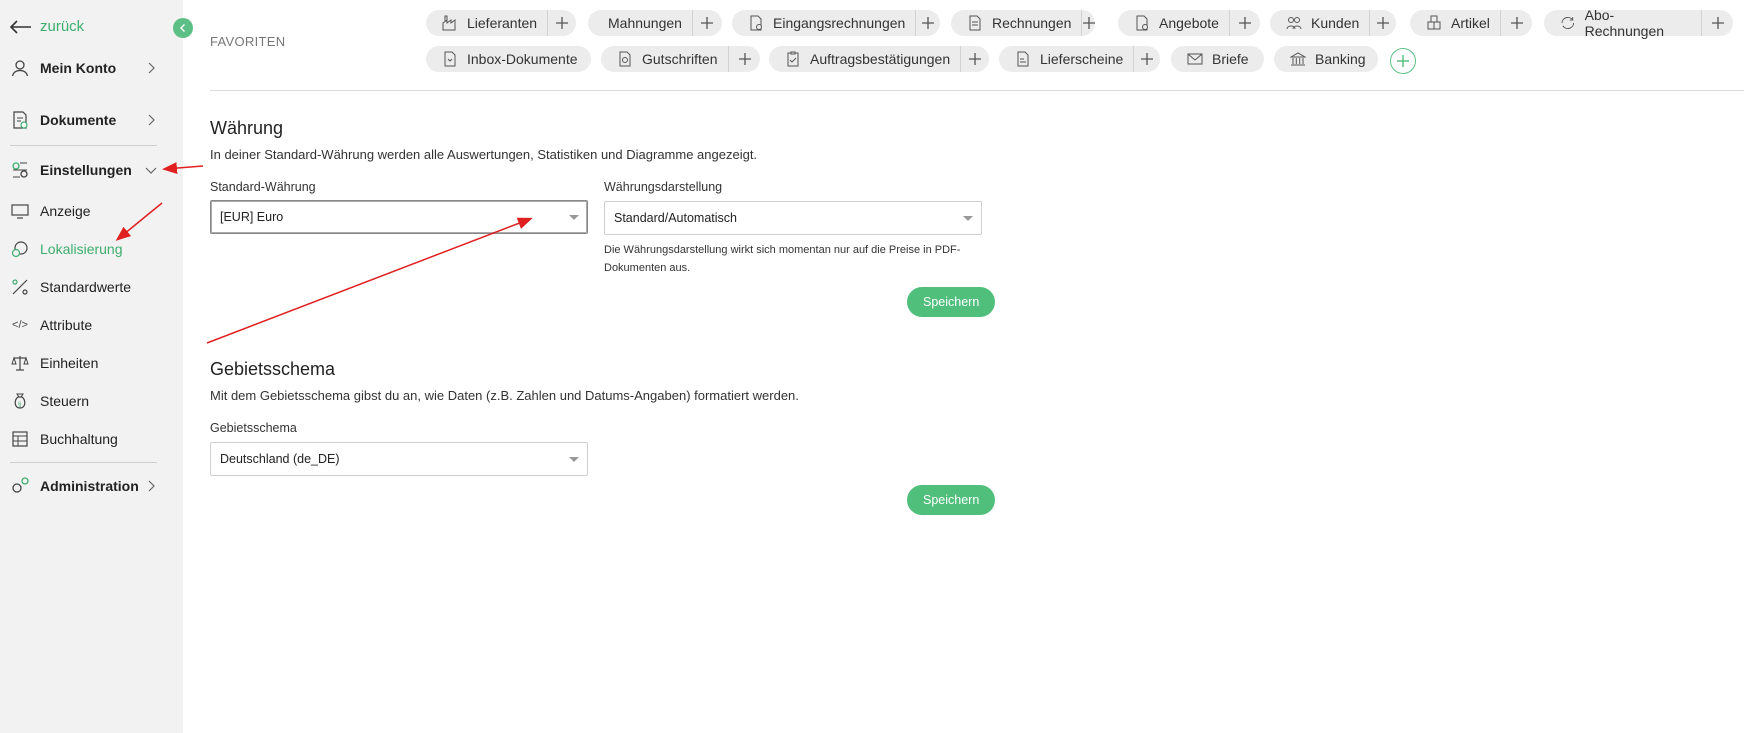 The height and width of the screenshot is (733, 1744). Describe the element at coordinates (793, 218) in the screenshot. I see `currency-display-select: Standard/Automatisch` at that location.